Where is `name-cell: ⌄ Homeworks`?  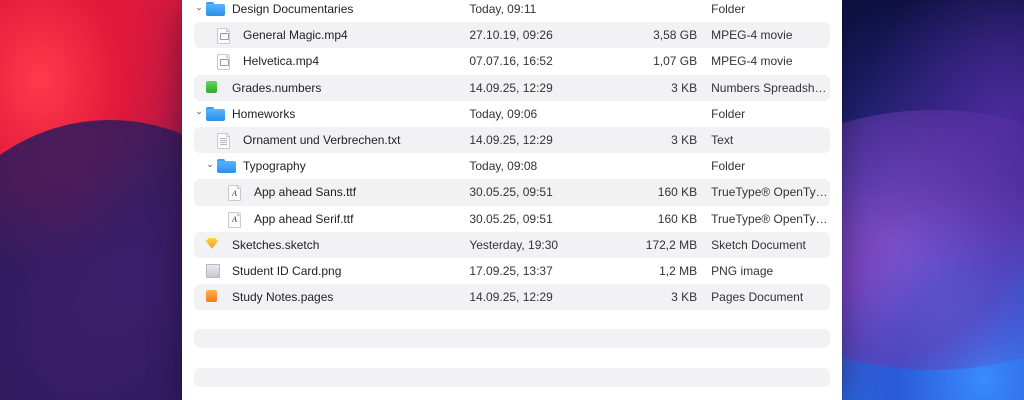
name-cell: ⌄ Homeworks is located at coordinates (331, 114).